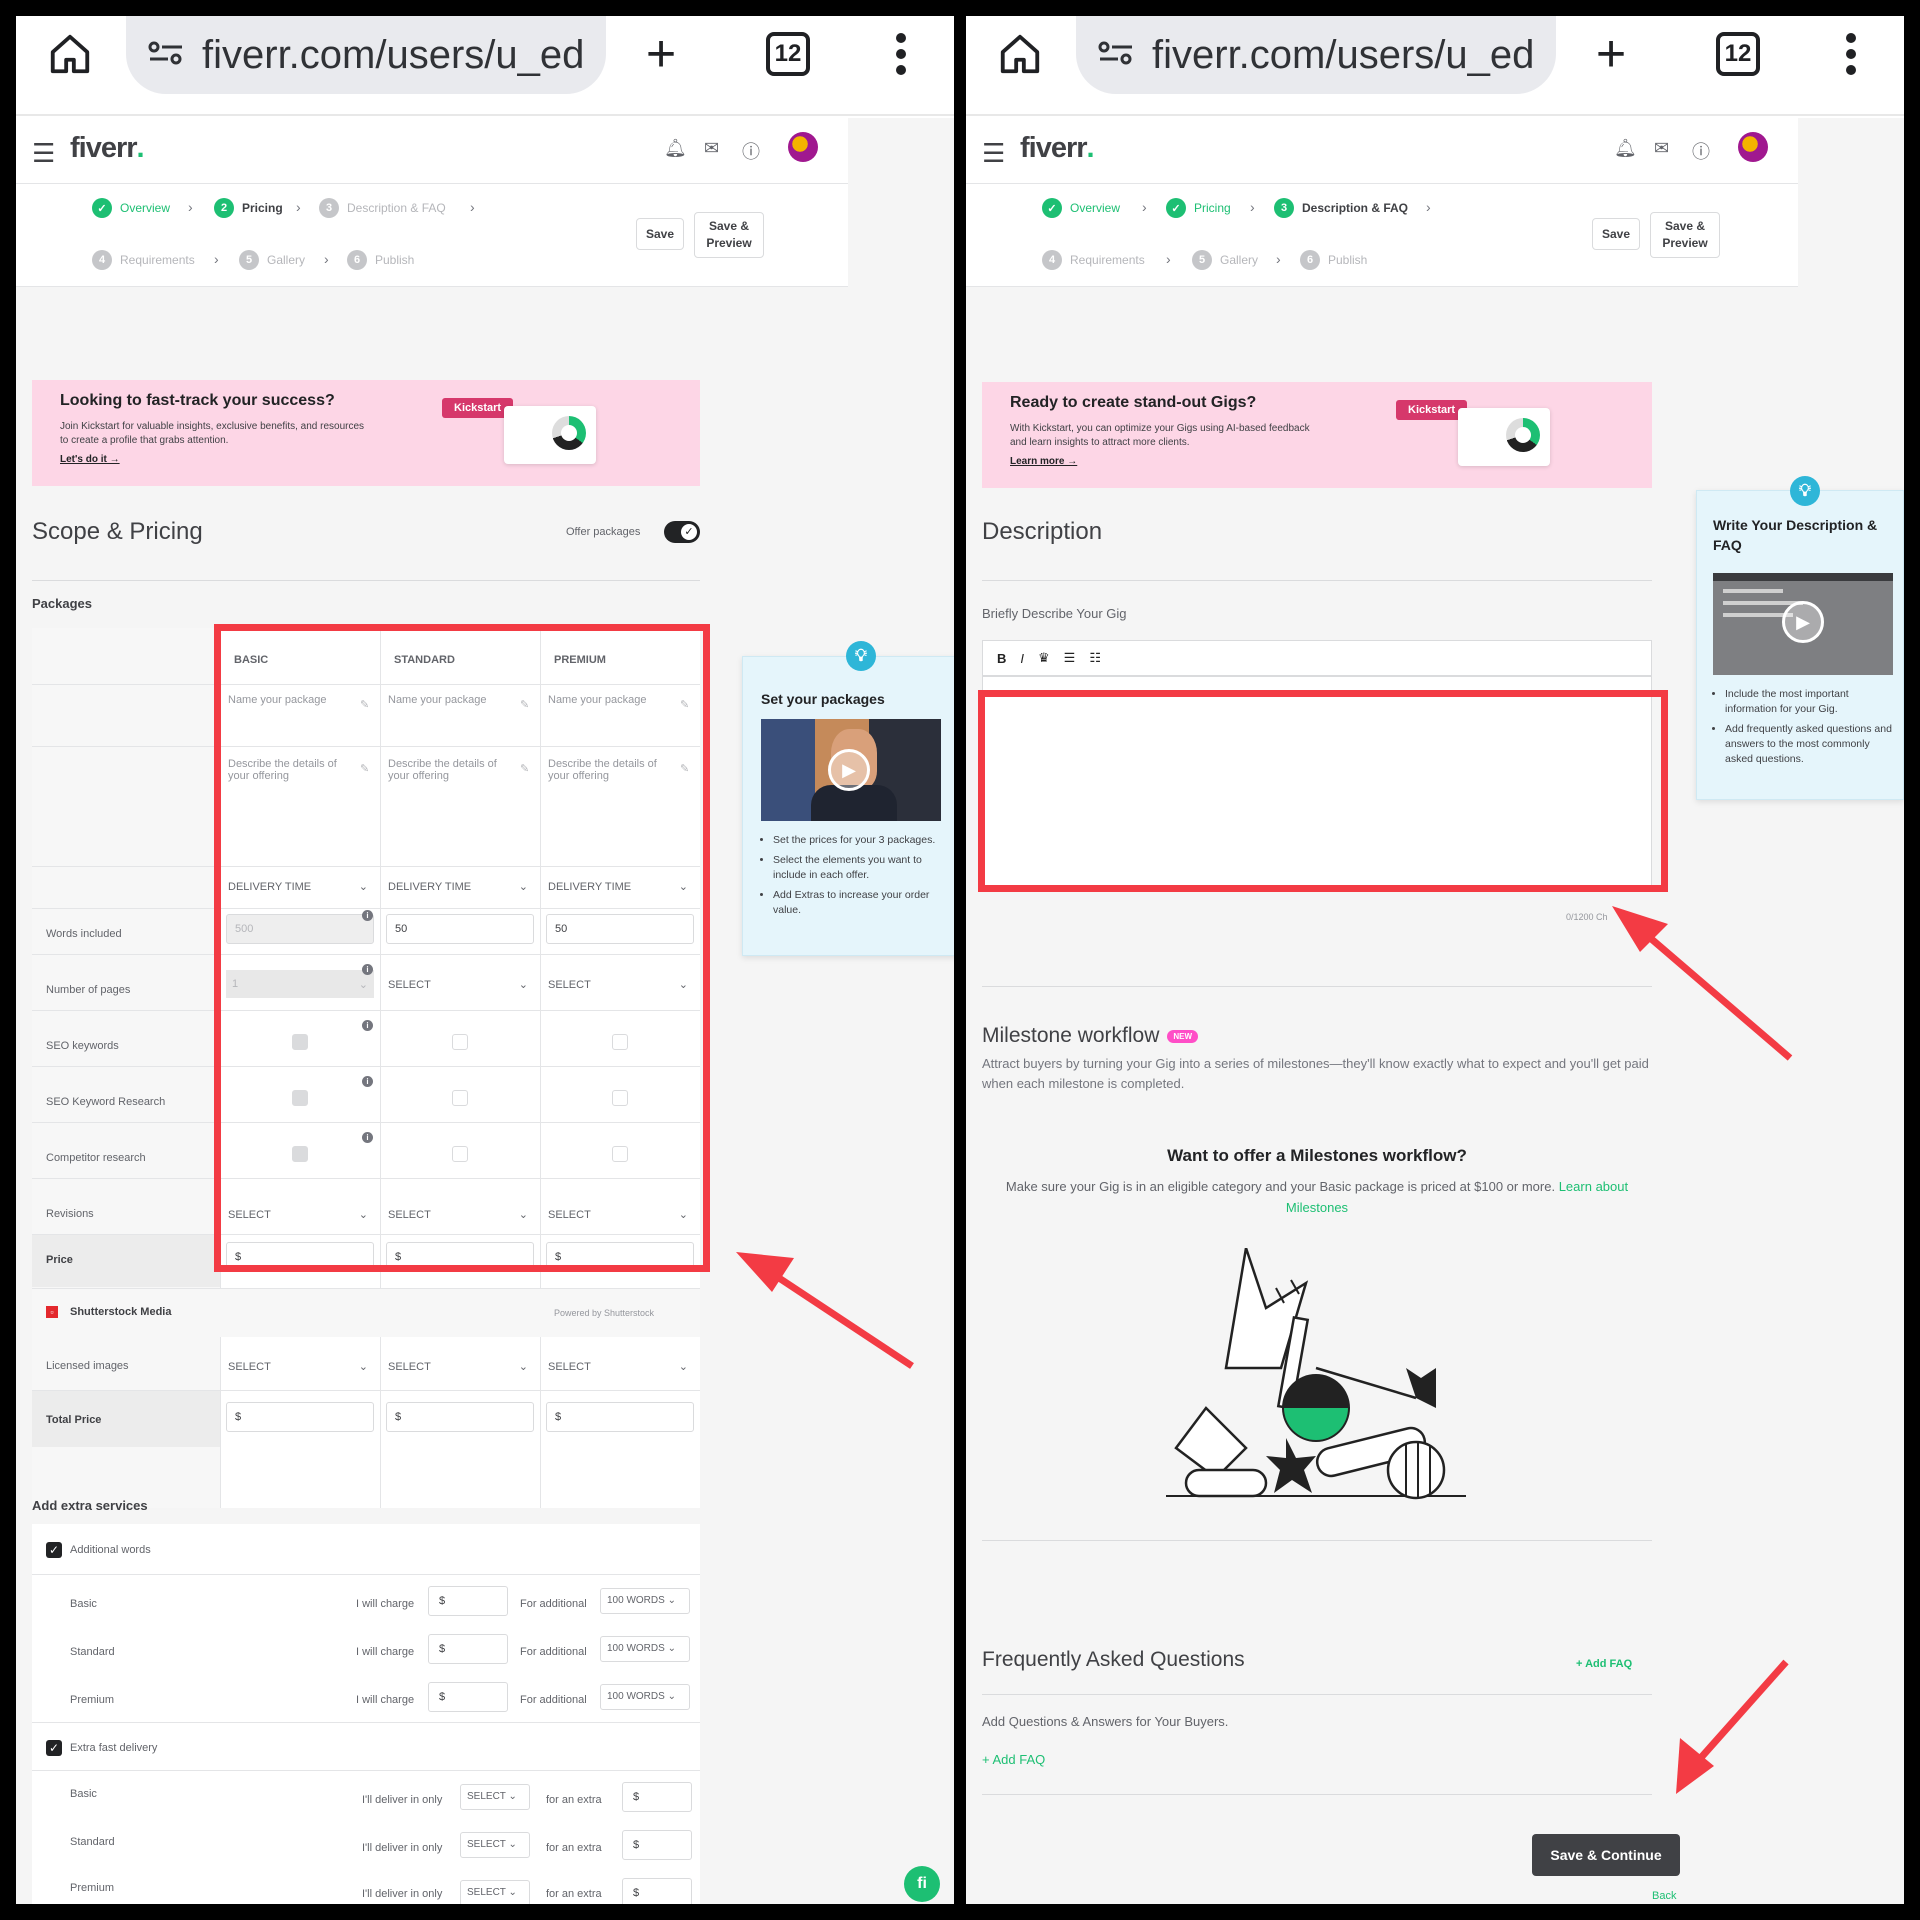  I want to click on tab-count: 12, so click(1738, 54).